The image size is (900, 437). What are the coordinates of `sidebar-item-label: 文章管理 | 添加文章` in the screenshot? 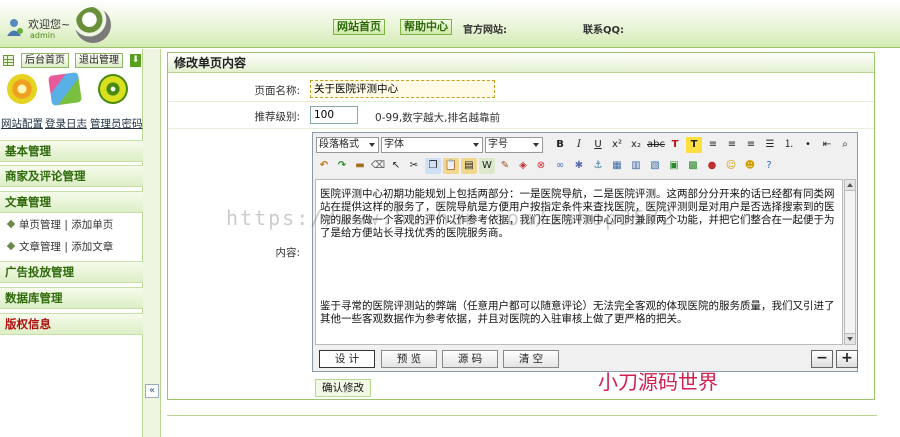 It's located at (66, 247).